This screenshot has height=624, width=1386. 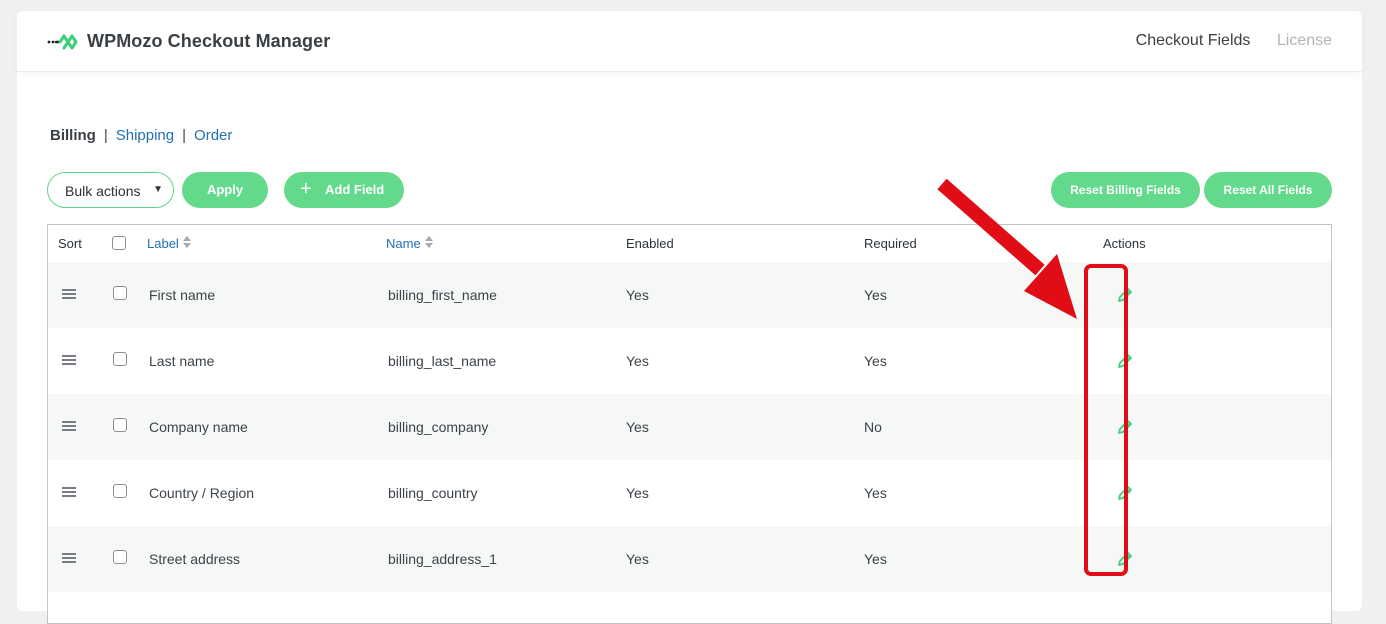 I want to click on table-row: Country / Region billing_country Yes Yes, so click(x=689, y=493).